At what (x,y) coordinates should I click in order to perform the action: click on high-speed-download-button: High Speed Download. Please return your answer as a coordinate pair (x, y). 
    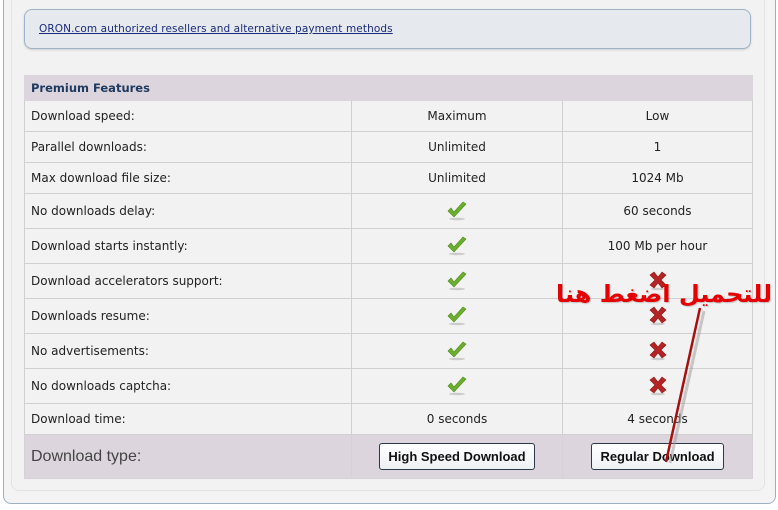
    Looking at the image, I should click on (457, 456).